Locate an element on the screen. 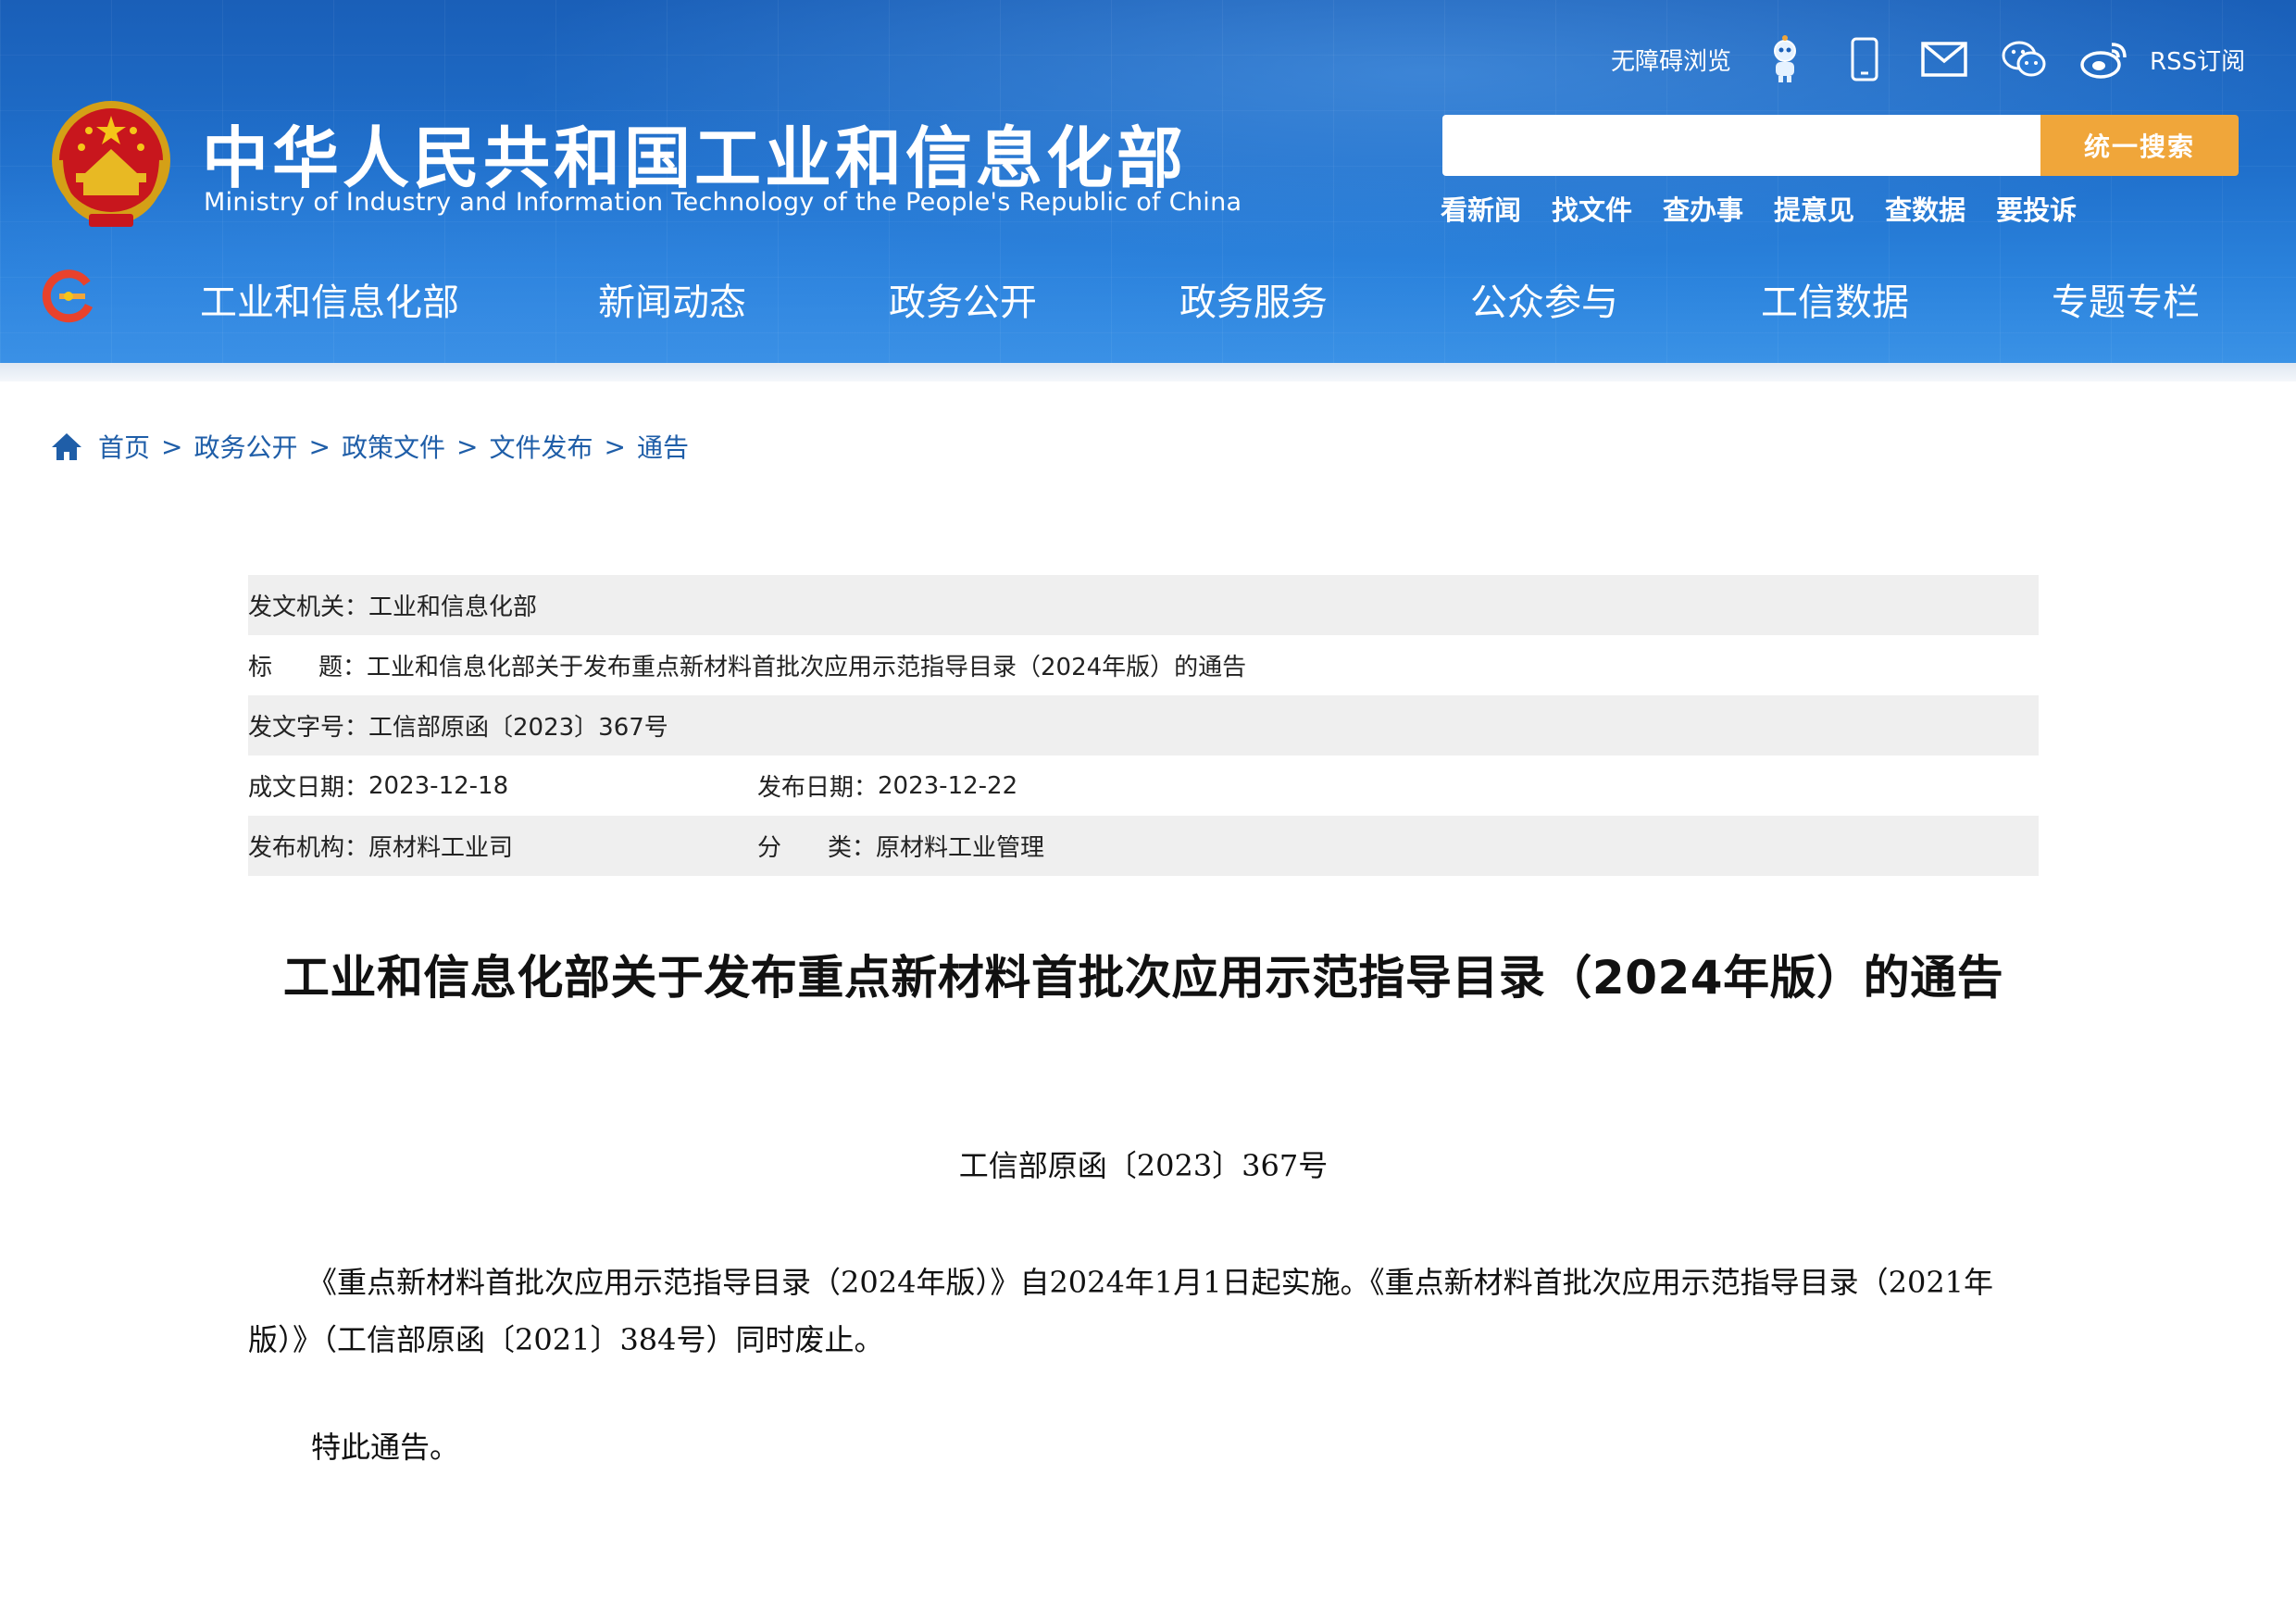 Image resolution: width=2296 pixels, height=1624 pixels. meta-cell-org: 发布机构： 原材料工业司 is located at coordinates (503, 846).